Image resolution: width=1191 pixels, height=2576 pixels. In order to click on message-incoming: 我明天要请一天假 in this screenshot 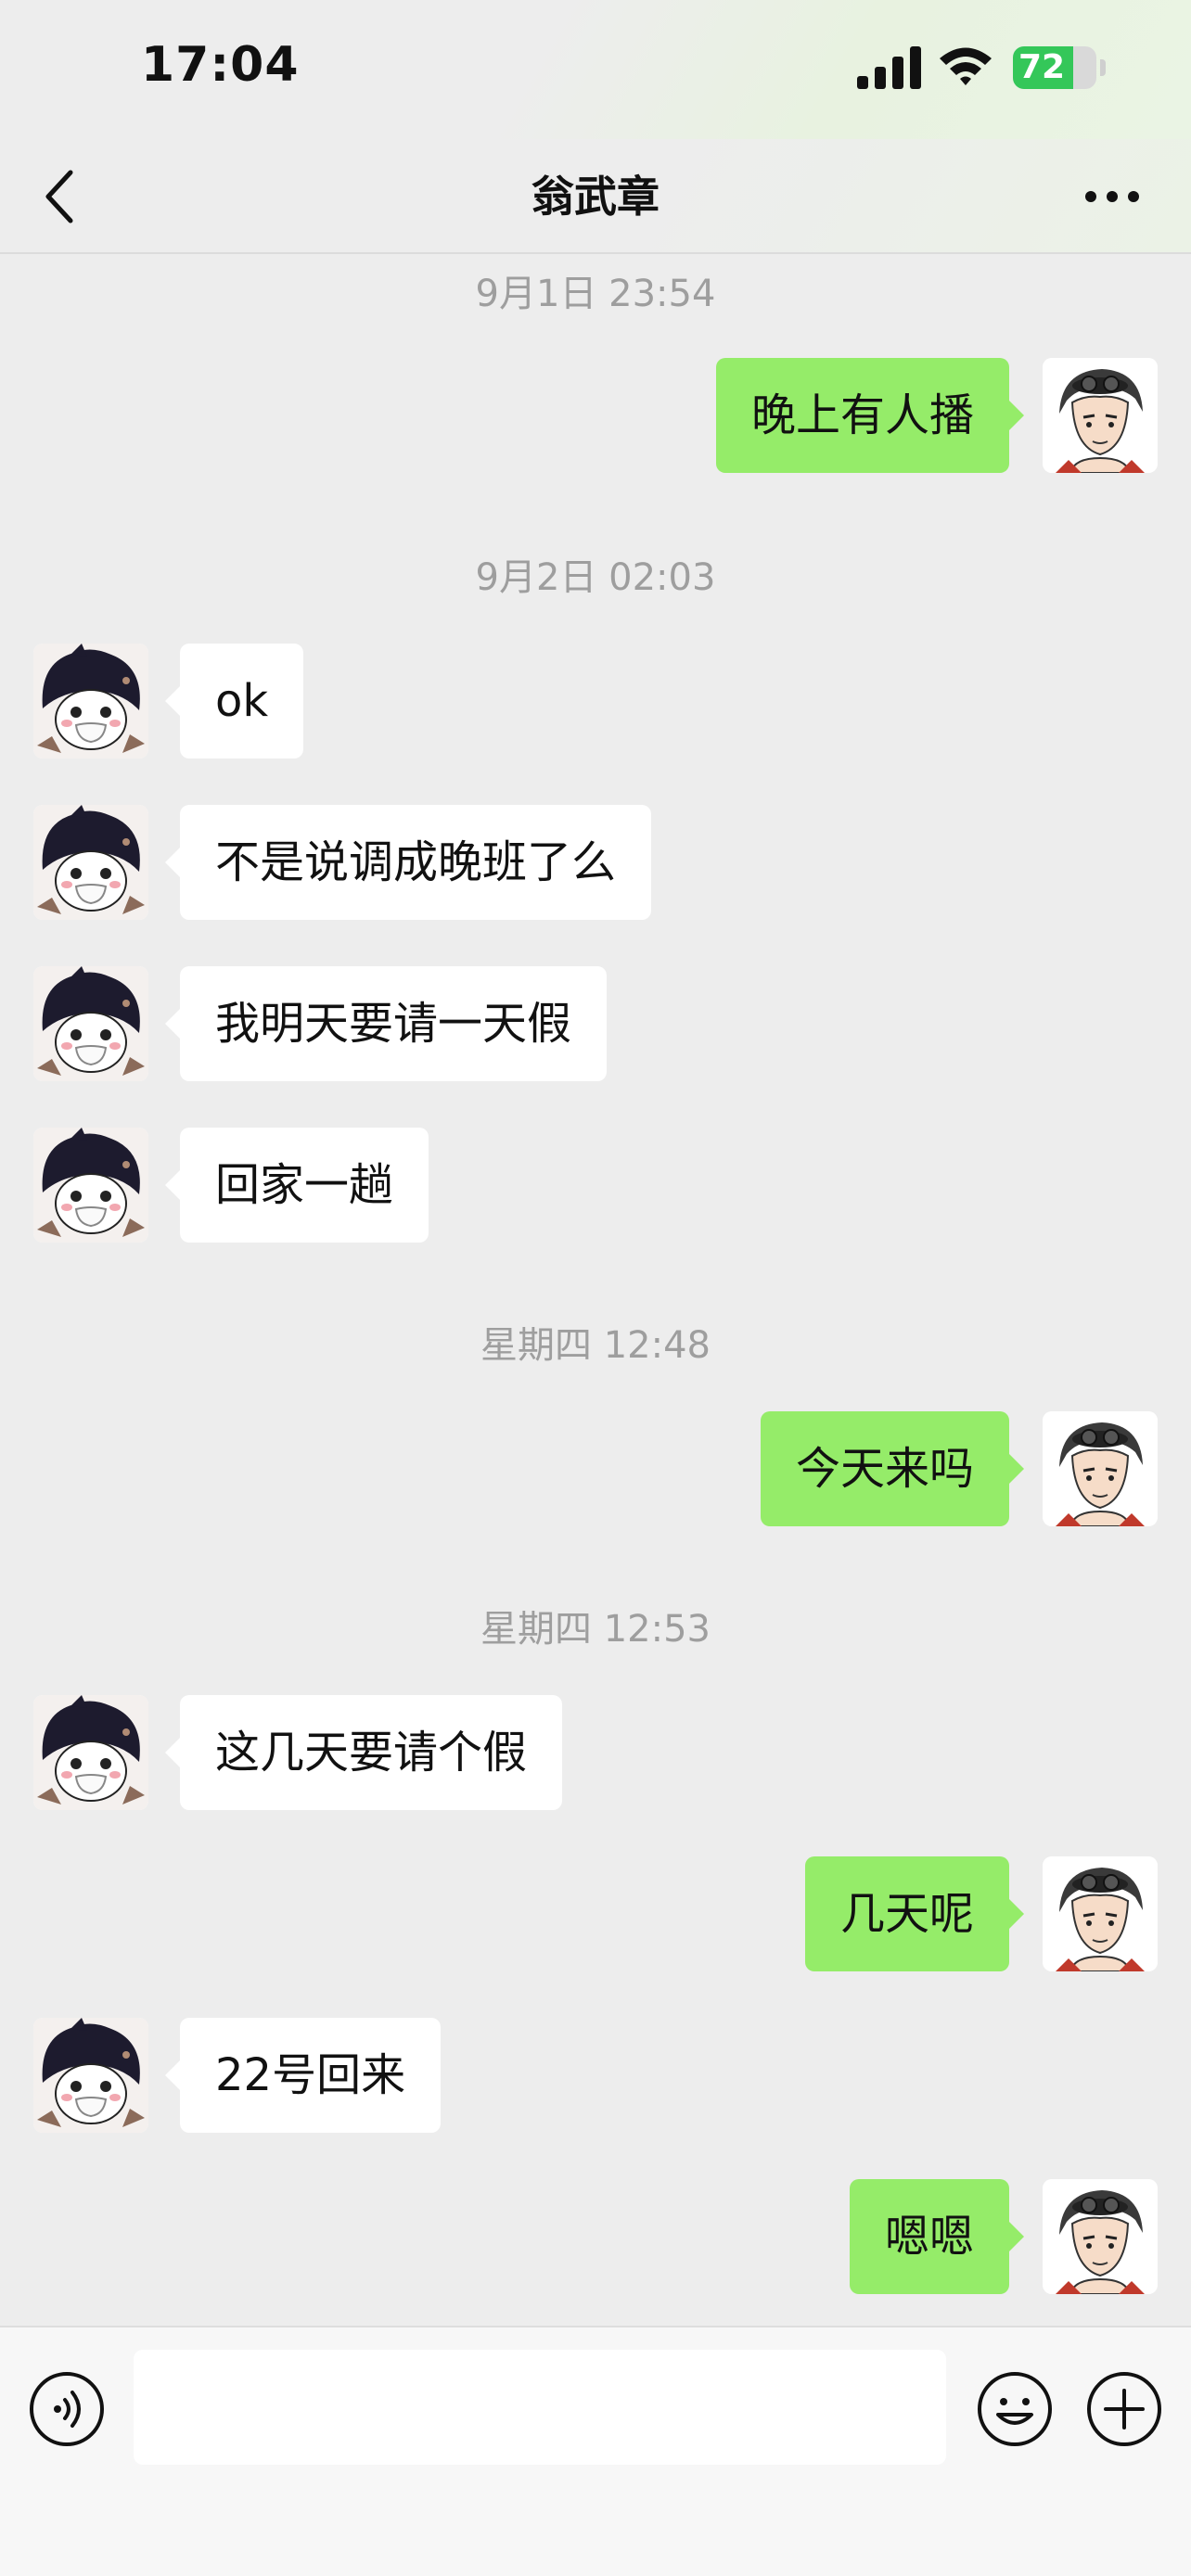, I will do `click(595, 1024)`.